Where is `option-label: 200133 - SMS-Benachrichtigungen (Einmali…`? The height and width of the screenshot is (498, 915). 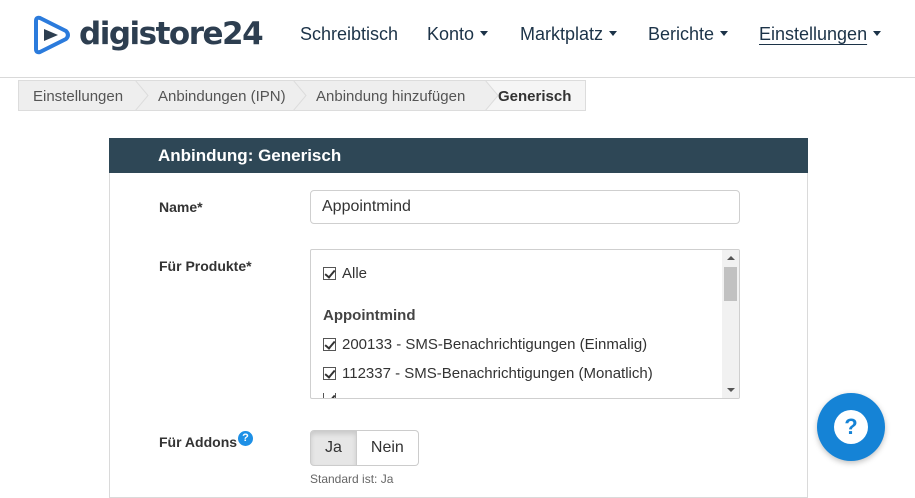 option-label: 200133 - SMS-Benachrichtigungen (Einmali… is located at coordinates (495, 344).